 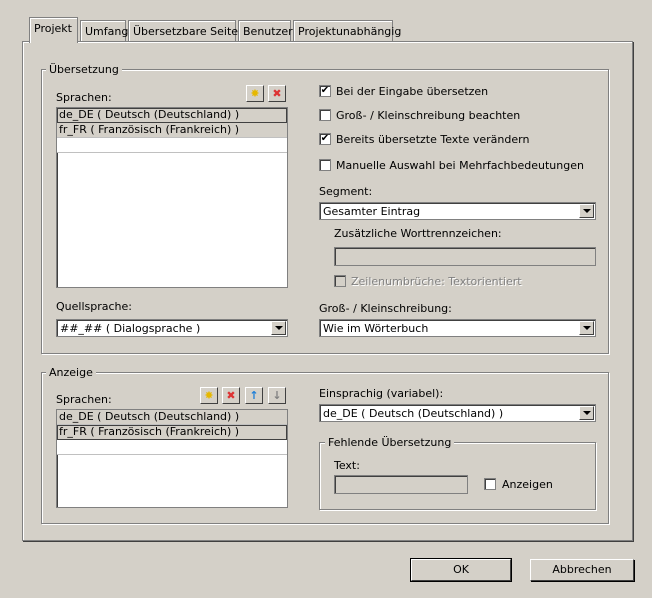 What do you see at coordinates (372, 211) in the screenshot?
I see `segment-value: Gesamter Eintrag` at bounding box center [372, 211].